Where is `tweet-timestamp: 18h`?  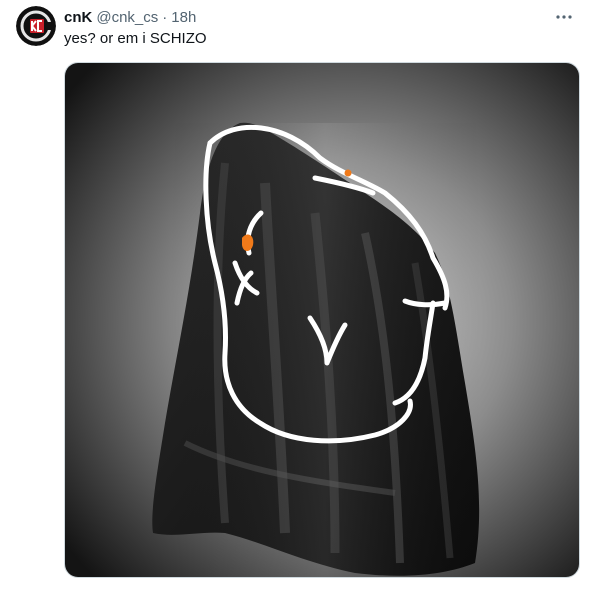 tweet-timestamp: 18h is located at coordinates (183, 18).